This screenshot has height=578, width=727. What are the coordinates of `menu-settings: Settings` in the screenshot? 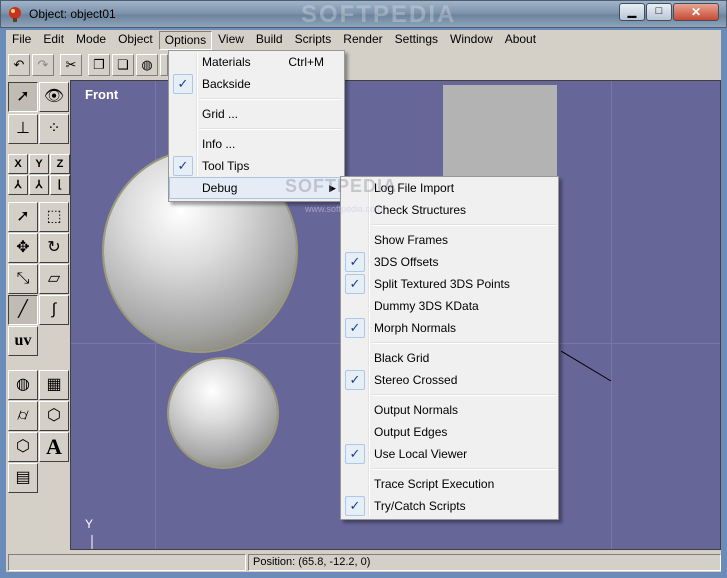 It's located at (416, 39).